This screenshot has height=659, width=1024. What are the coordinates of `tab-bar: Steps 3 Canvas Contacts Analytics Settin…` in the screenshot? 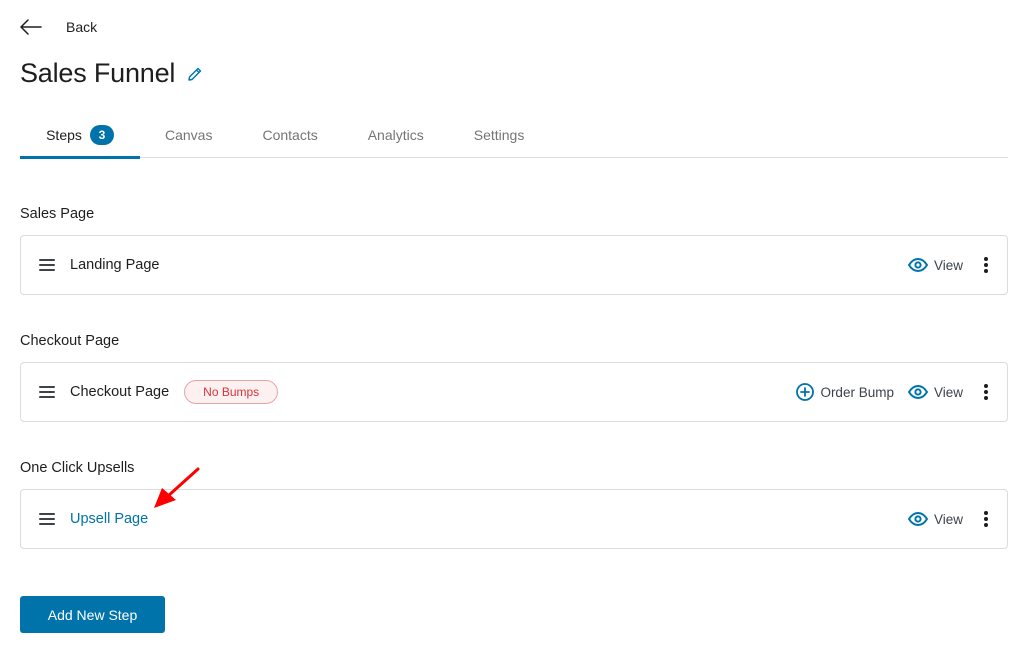 It's located at (514, 135).